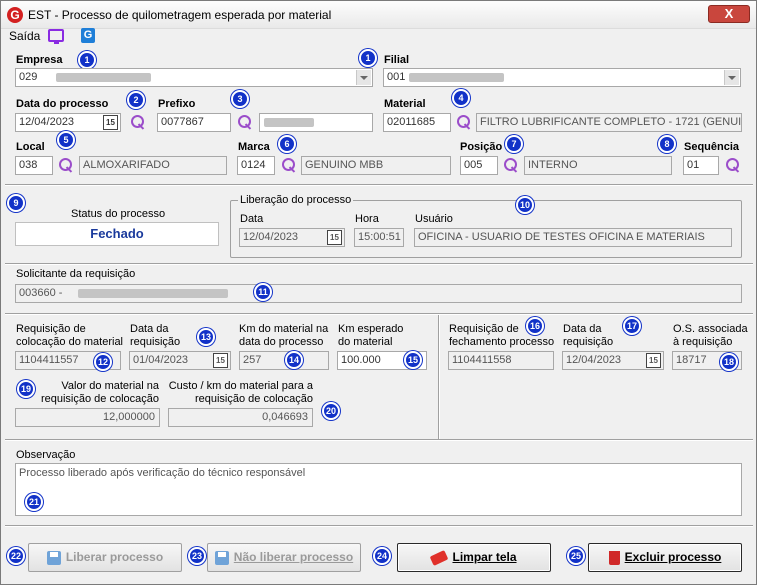 This screenshot has width=757, height=585. What do you see at coordinates (16, 203) in the screenshot?
I see `badge-9: 9` at bounding box center [16, 203].